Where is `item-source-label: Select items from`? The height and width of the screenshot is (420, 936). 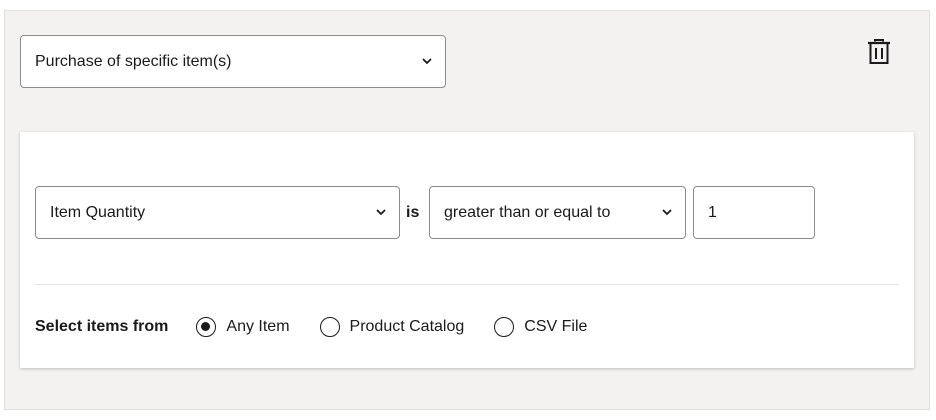
item-source-label: Select items from is located at coordinates (102, 326).